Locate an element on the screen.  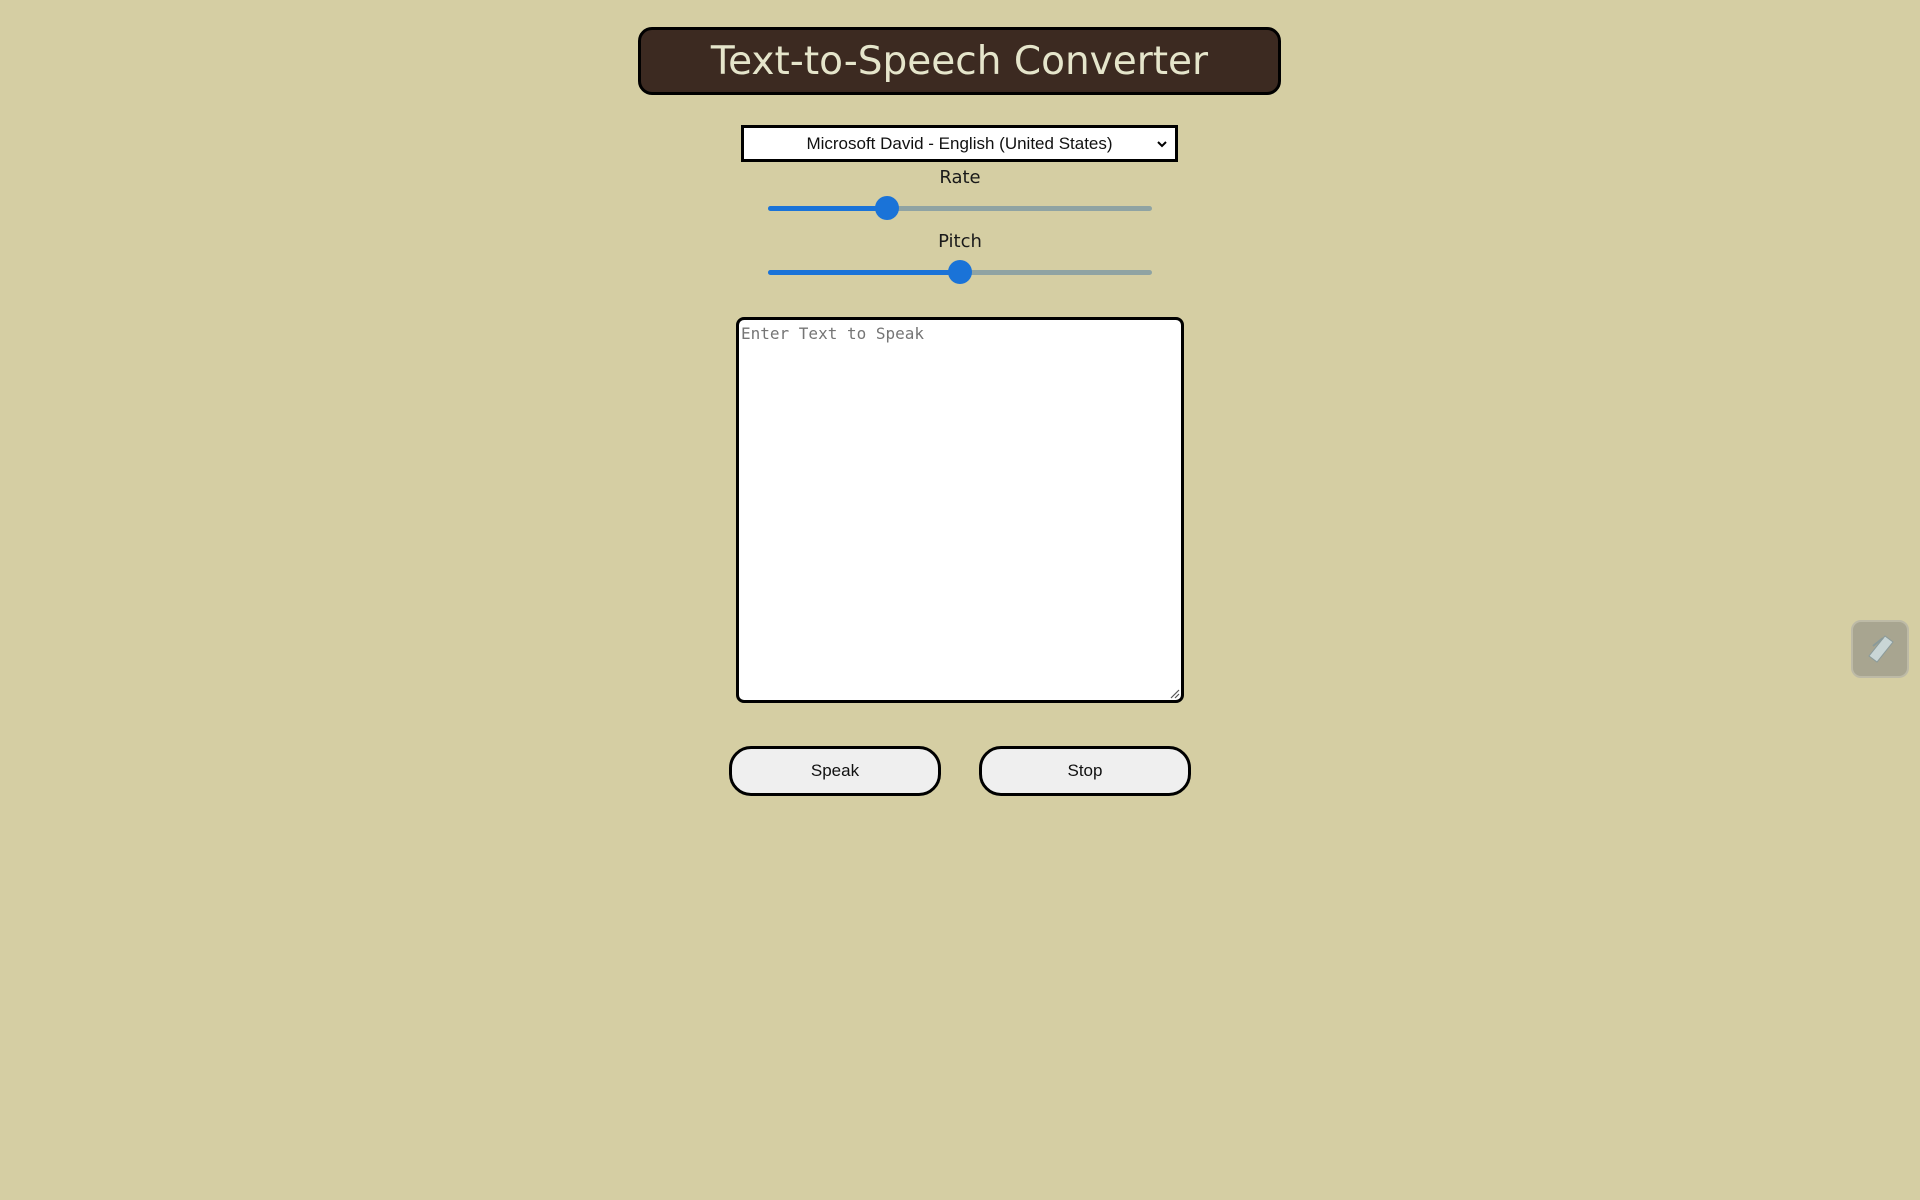
stop-button-label: Stop is located at coordinates (1085, 770).